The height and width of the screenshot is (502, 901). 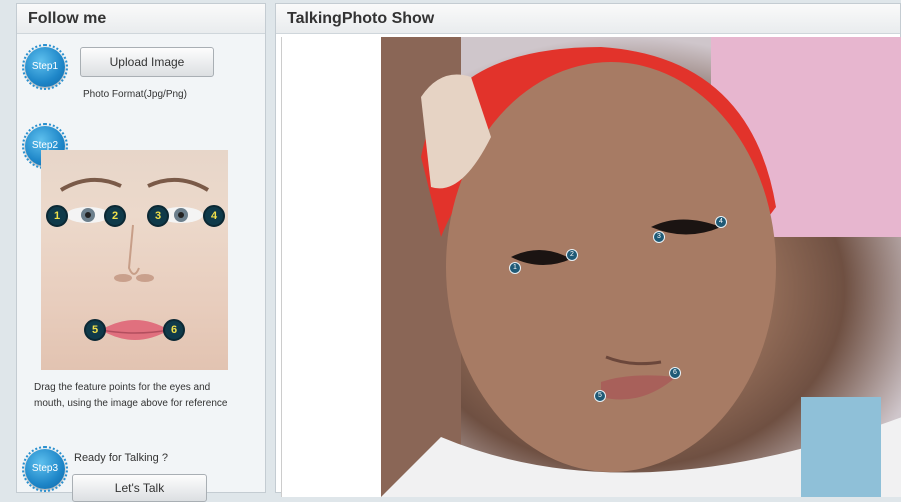 What do you see at coordinates (45, 67) in the screenshot?
I see `step1-badge: Step1` at bounding box center [45, 67].